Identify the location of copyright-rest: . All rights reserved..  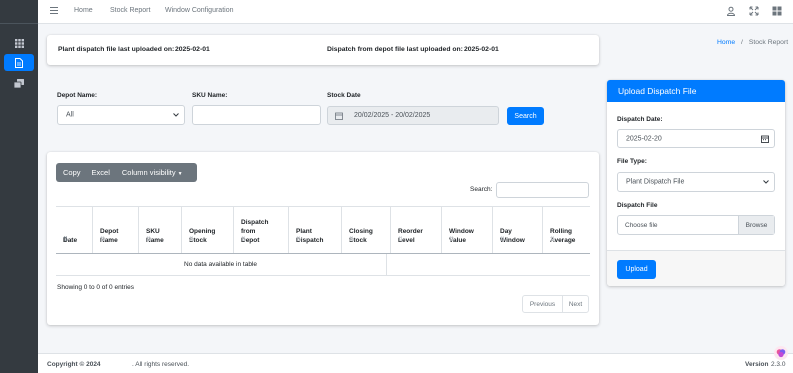
(161, 364).